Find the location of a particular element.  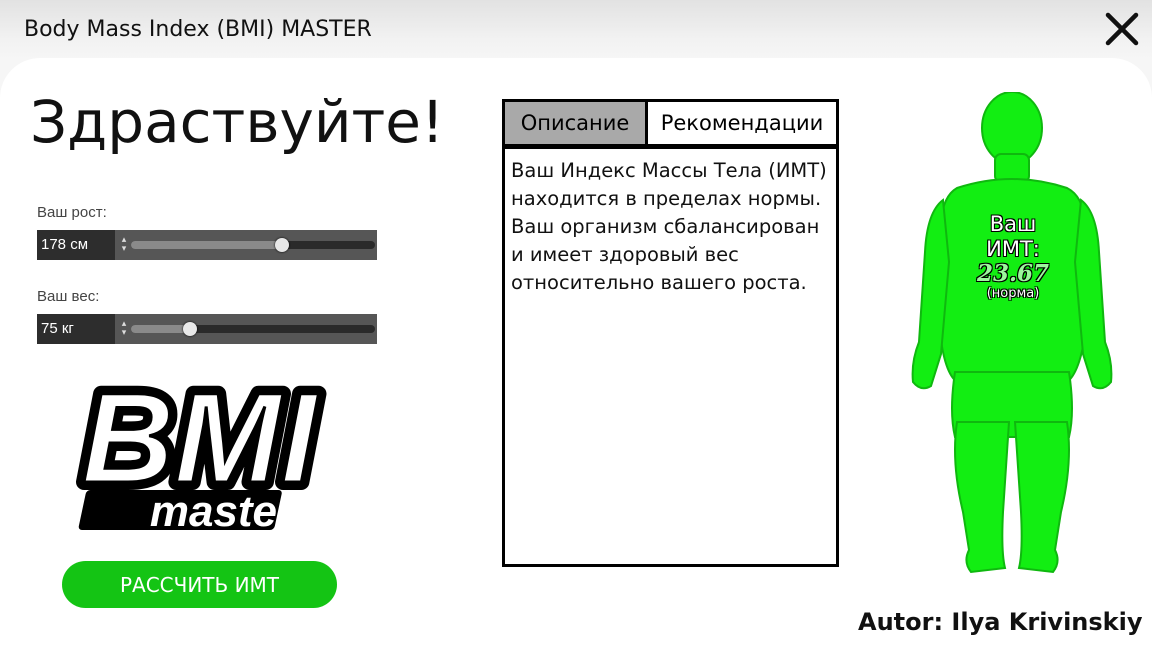

weight-control: 75 кг ▴ ▾ is located at coordinates (207, 329).